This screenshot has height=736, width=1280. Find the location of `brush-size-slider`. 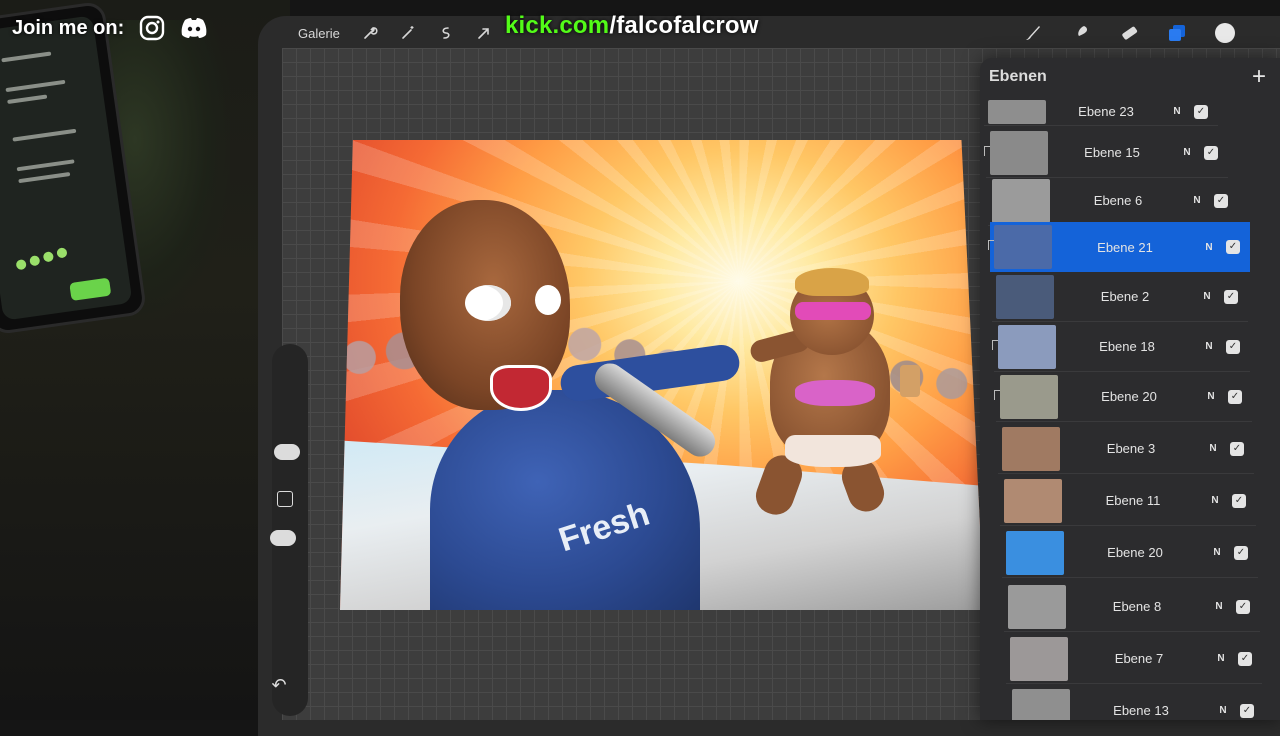

brush-size-slider is located at coordinates (287, 452).